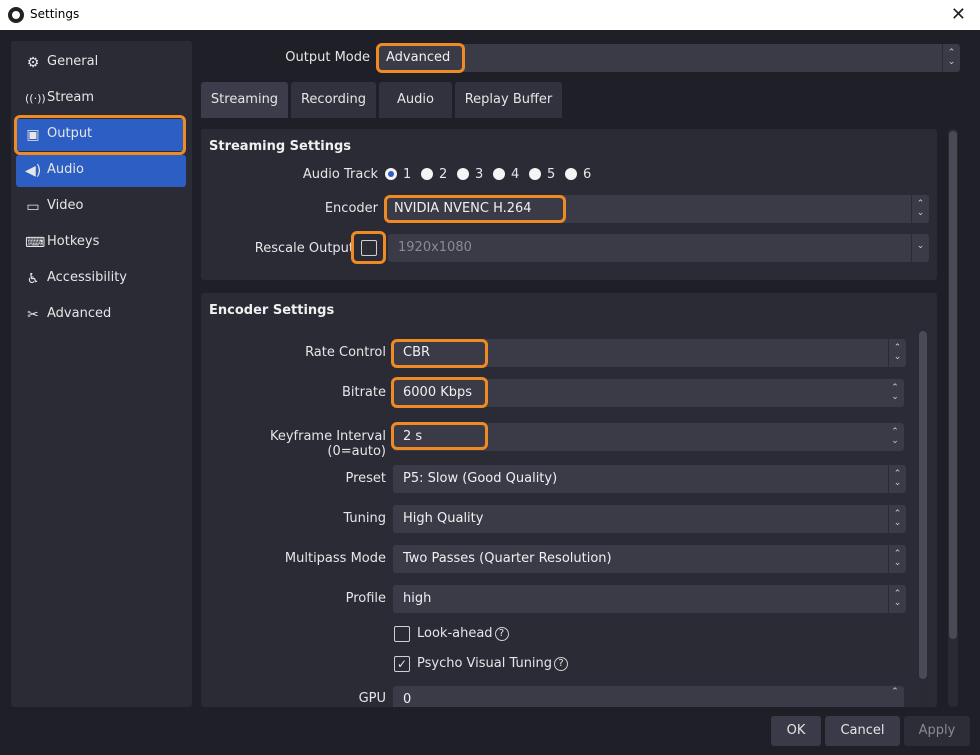 The image size is (980, 755). What do you see at coordinates (35, 243) in the screenshot?
I see `keyboard-icon: ⌨` at bounding box center [35, 243].